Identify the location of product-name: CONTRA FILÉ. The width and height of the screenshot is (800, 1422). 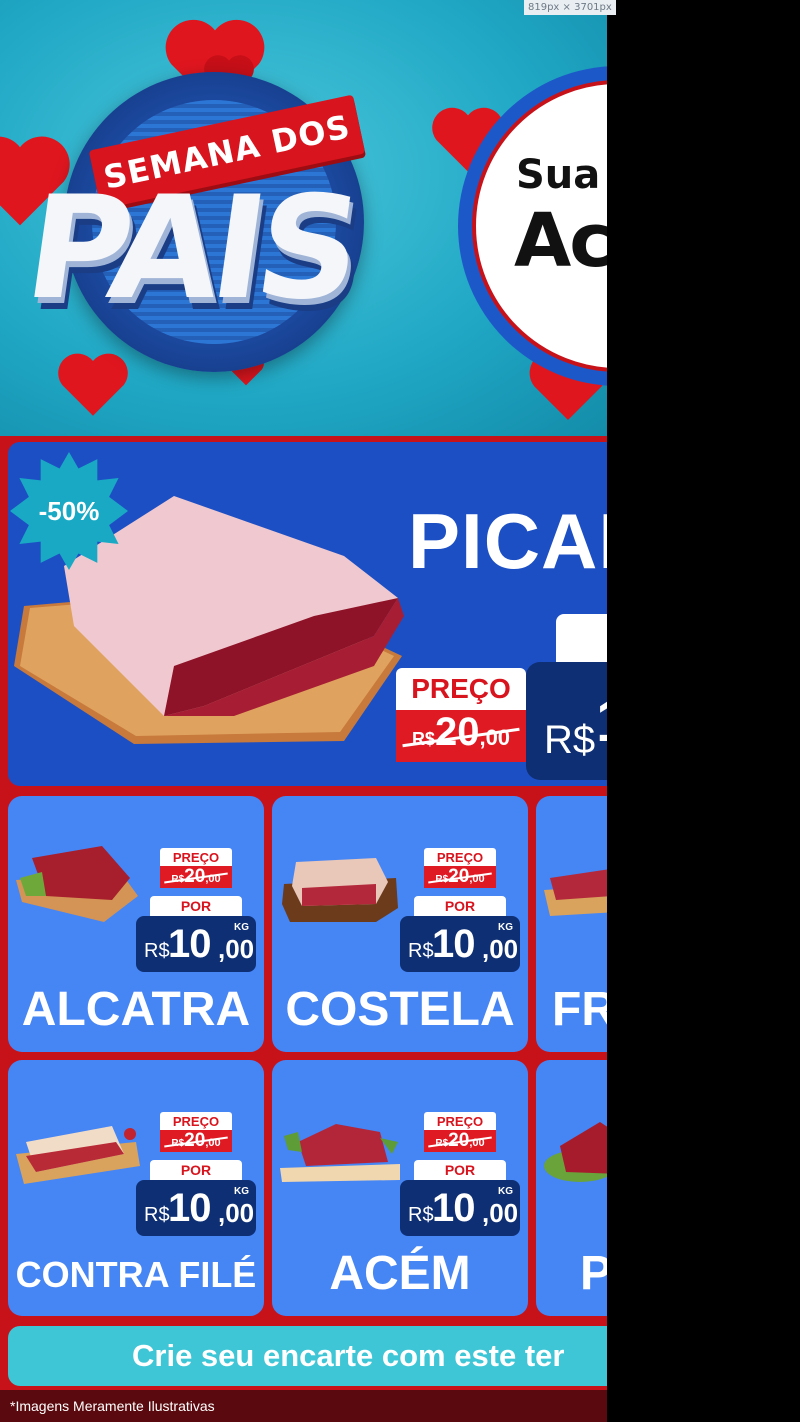
(136, 1274).